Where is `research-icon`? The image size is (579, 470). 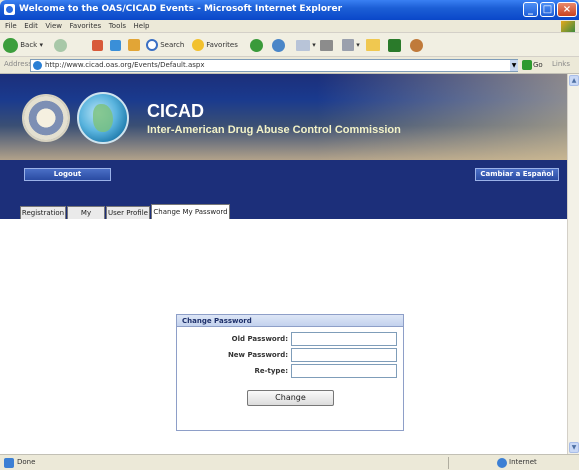
research-icon is located at coordinates (416, 45).